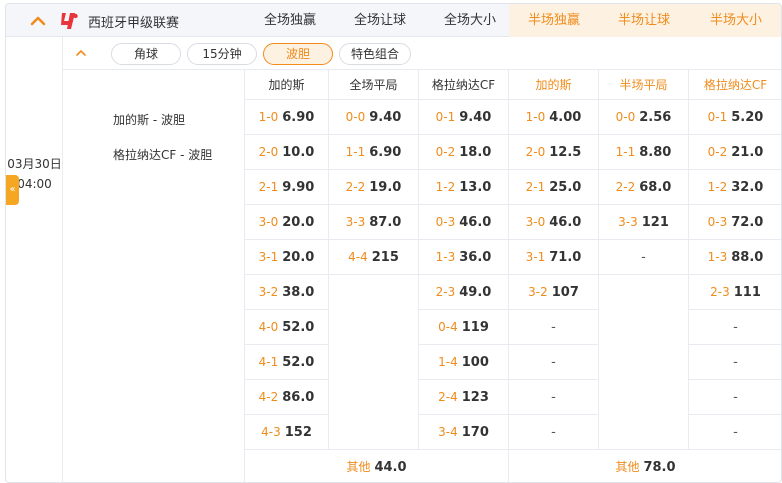 This screenshot has width=782, height=483. I want to click on odds-cell: 4-1 52.0, so click(287, 362).